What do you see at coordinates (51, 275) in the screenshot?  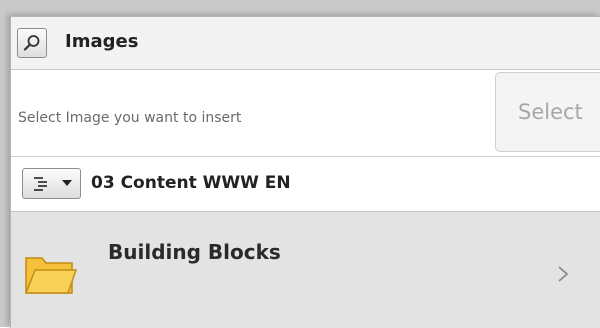 I see `folder-icon` at bounding box center [51, 275].